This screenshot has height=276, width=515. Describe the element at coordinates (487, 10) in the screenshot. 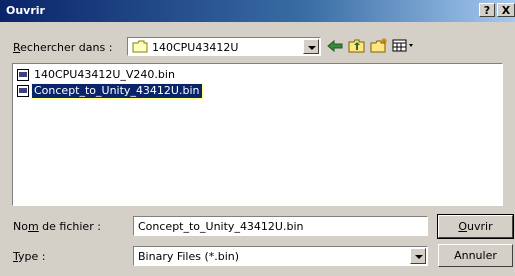

I see `help-button: ?` at that location.